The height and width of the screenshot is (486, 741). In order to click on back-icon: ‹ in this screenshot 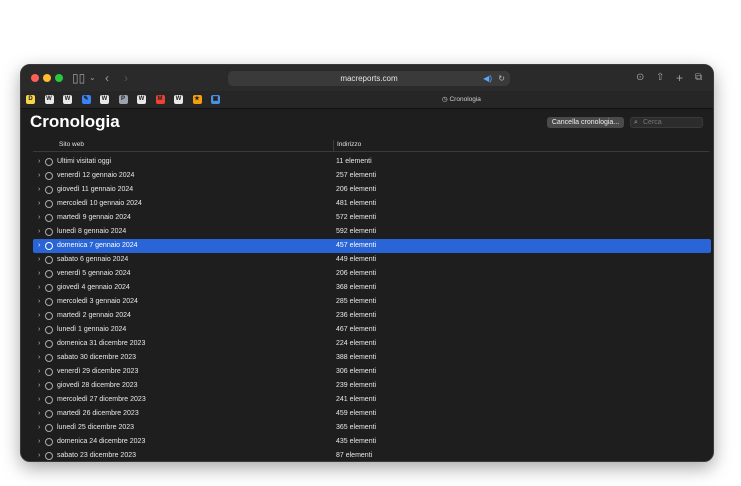, I will do `click(107, 78)`.